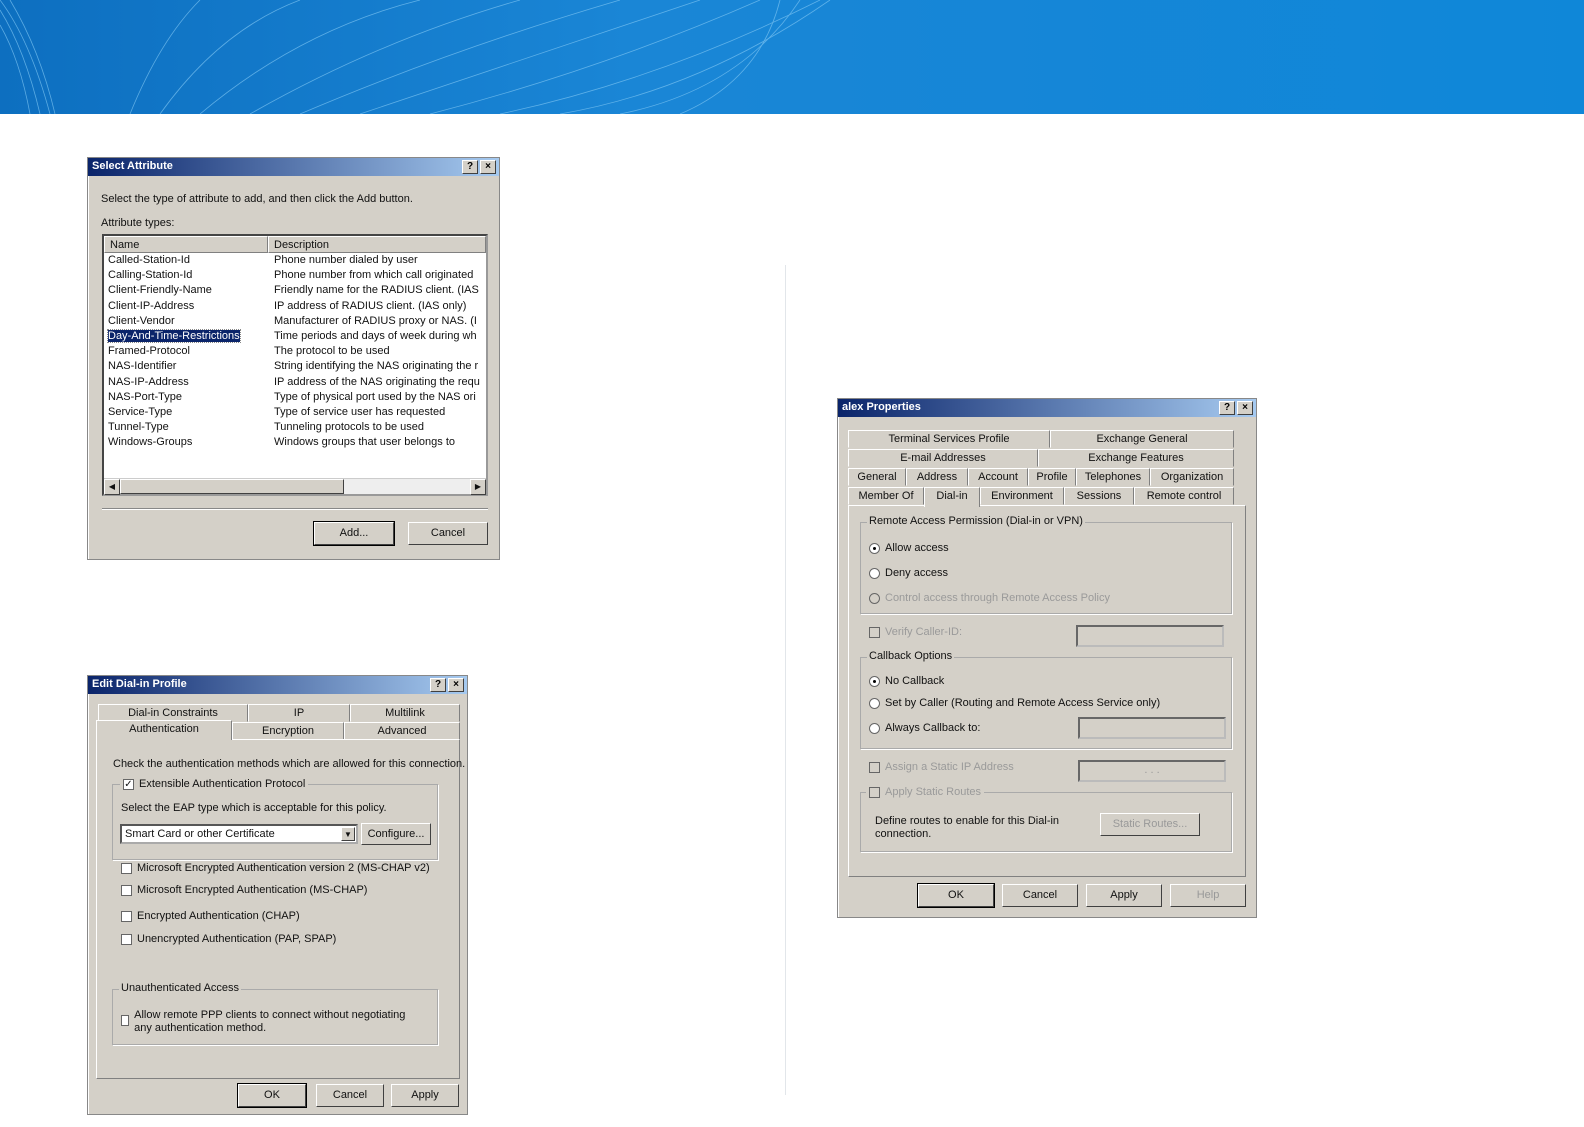 The image size is (1584, 1127). What do you see at coordinates (998, 477) in the screenshot?
I see `tab-account: Account` at bounding box center [998, 477].